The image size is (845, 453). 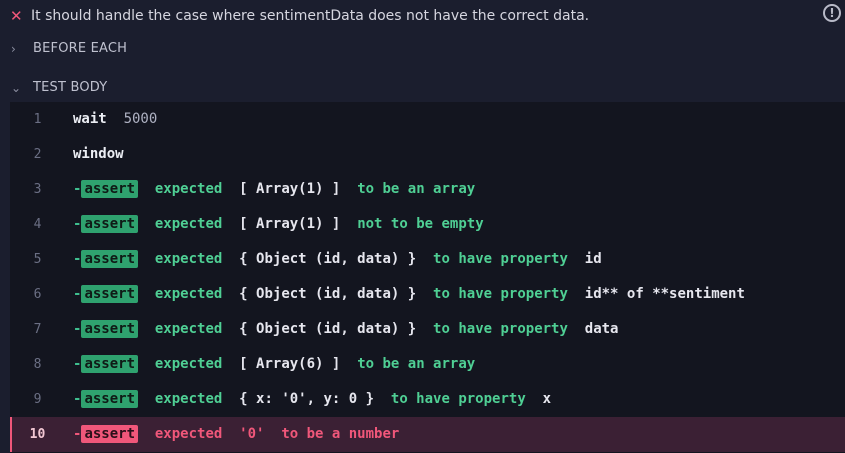 I want to click on assert-phrase: not to be empty, so click(x=420, y=224).